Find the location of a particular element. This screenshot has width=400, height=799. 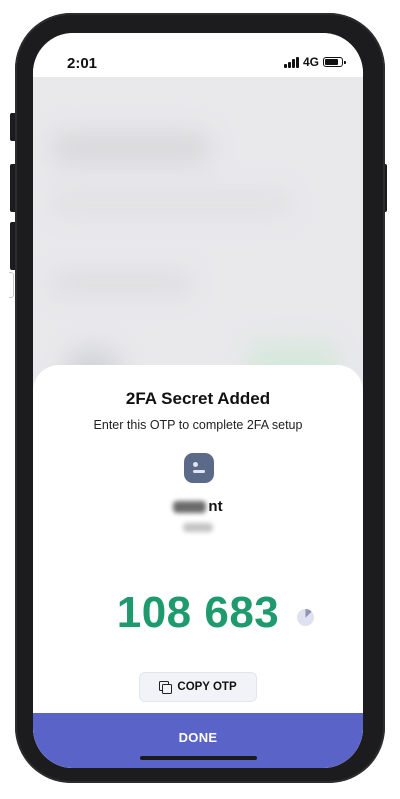

sheet-subtitle: Enter this OTP to complete 2FA setup is located at coordinates (198, 425).